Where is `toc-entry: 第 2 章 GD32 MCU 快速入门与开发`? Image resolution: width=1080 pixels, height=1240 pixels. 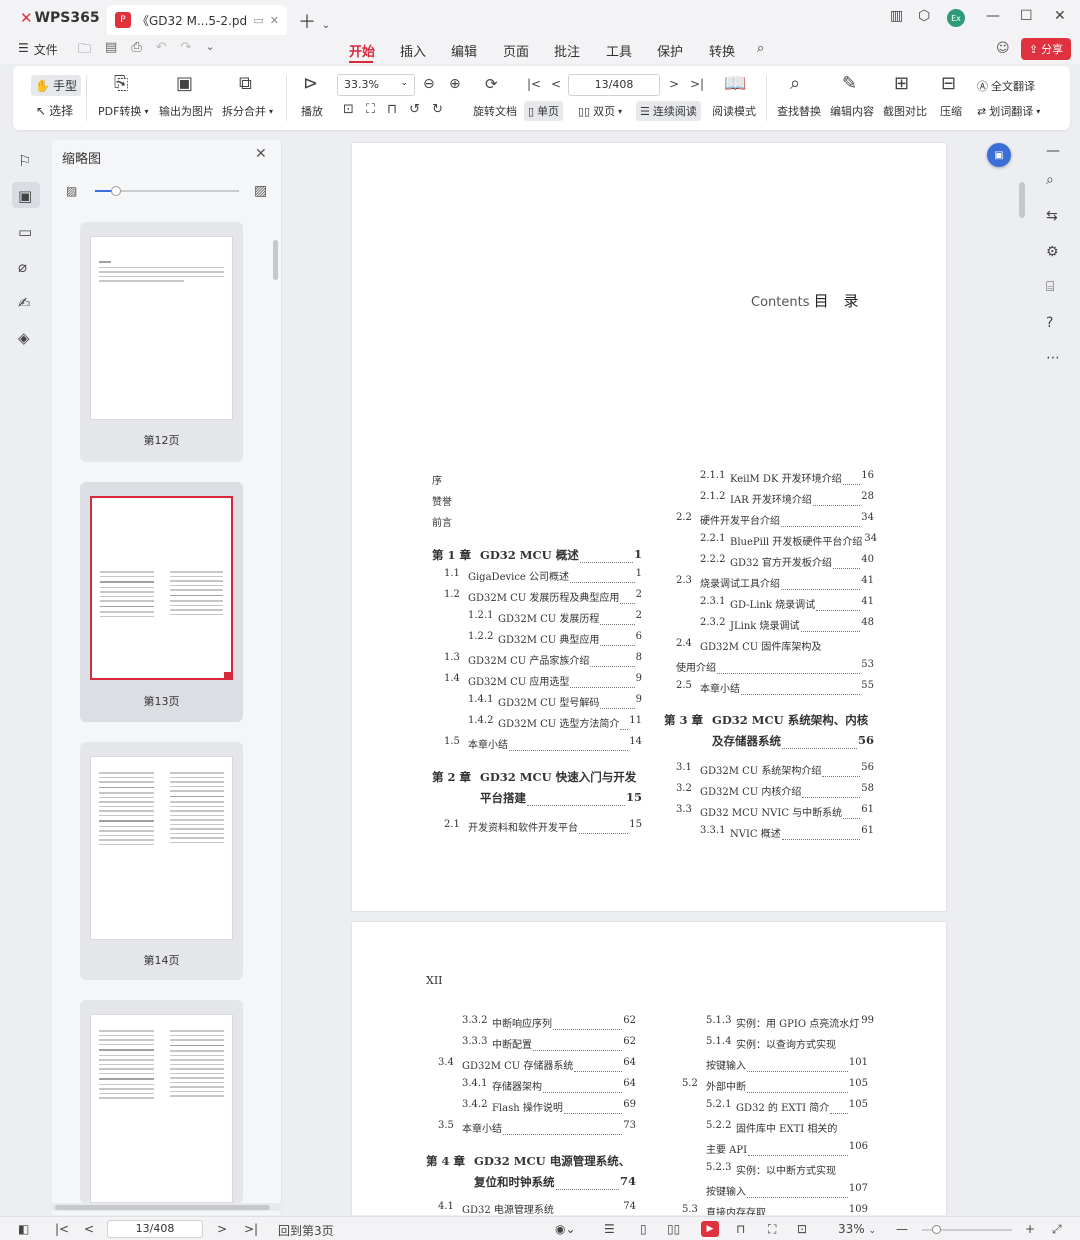 toc-entry: 第 2 章 GD32 MCU 快速入门与开发 is located at coordinates (537, 777).